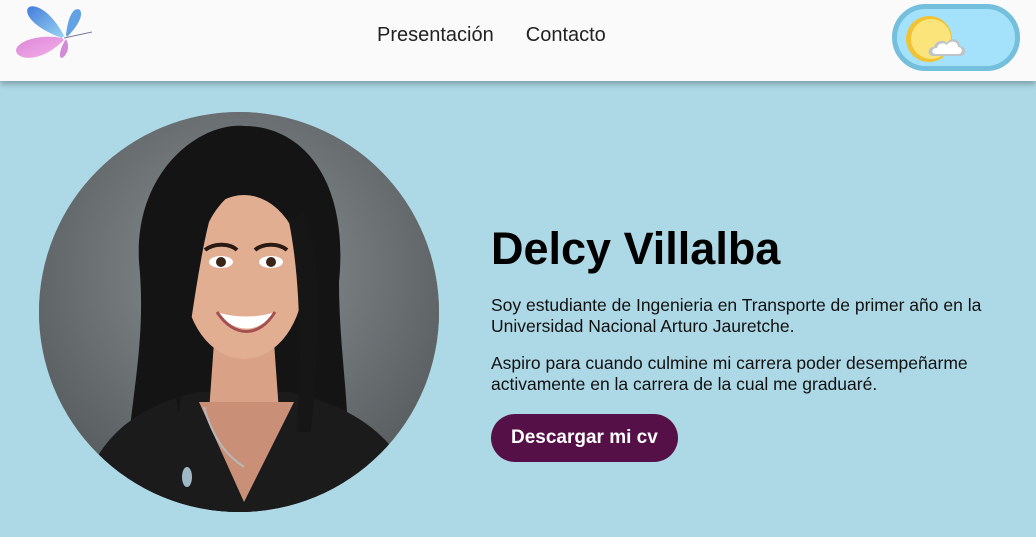  What do you see at coordinates (435, 35) in the screenshot?
I see `nav-link-presentacion: Presentación` at bounding box center [435, 35].